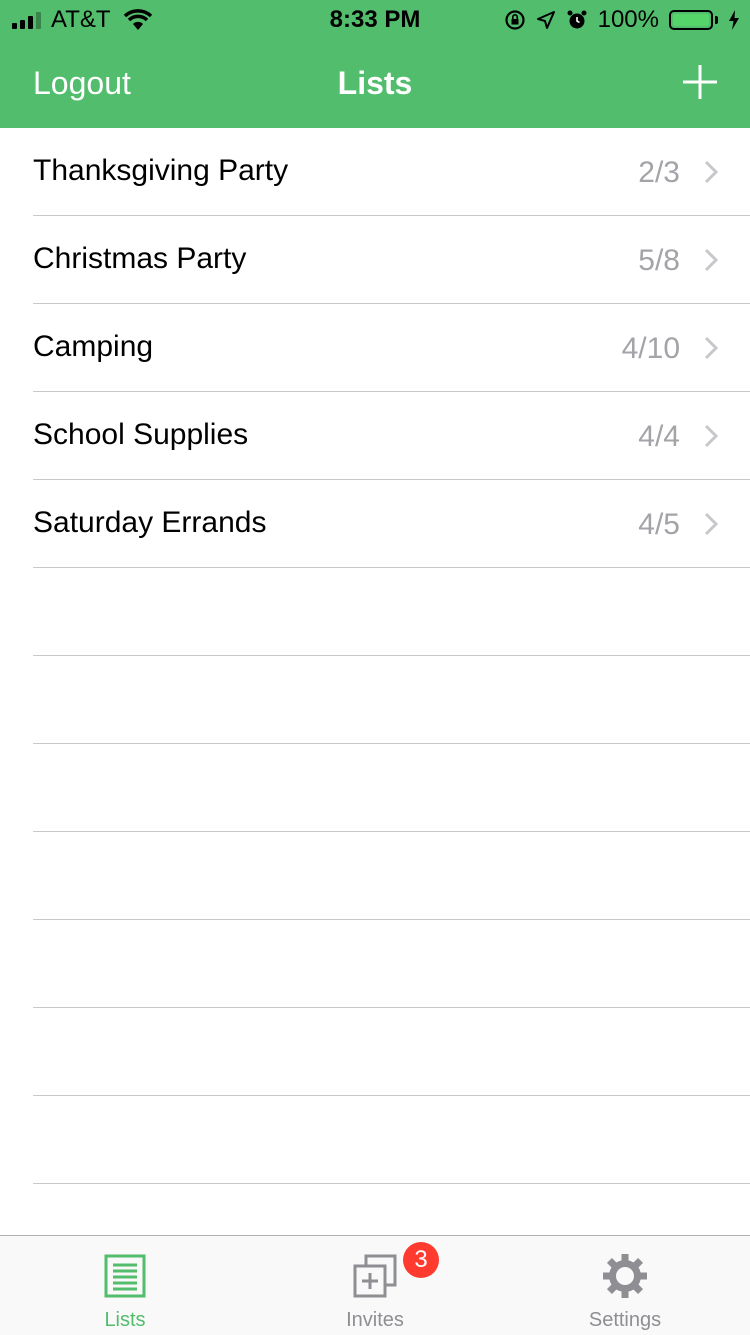 Image resolution: width=750 pixels, height=1335 pixels. Describe the element at coordinates (545, 20) in the screenshot. I see `location-icon` at that location.